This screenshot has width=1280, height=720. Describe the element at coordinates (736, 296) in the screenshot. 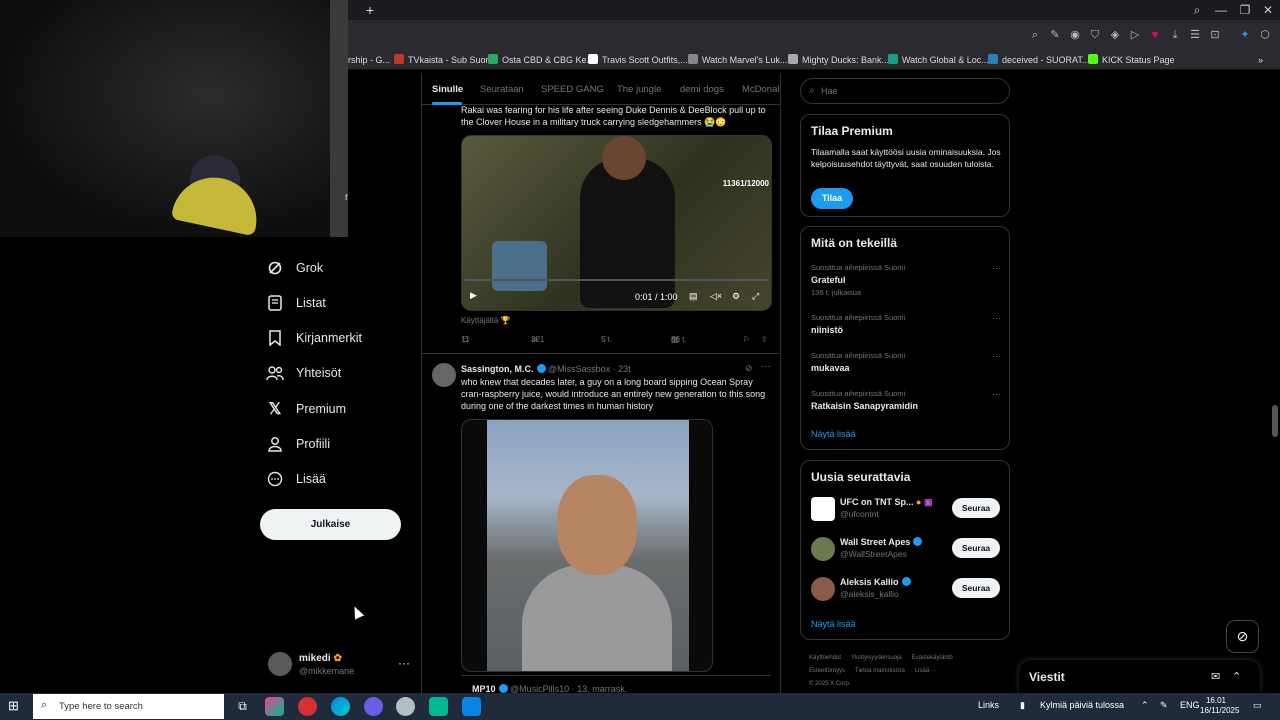

I see `settings-icon: ⚙` at that location.